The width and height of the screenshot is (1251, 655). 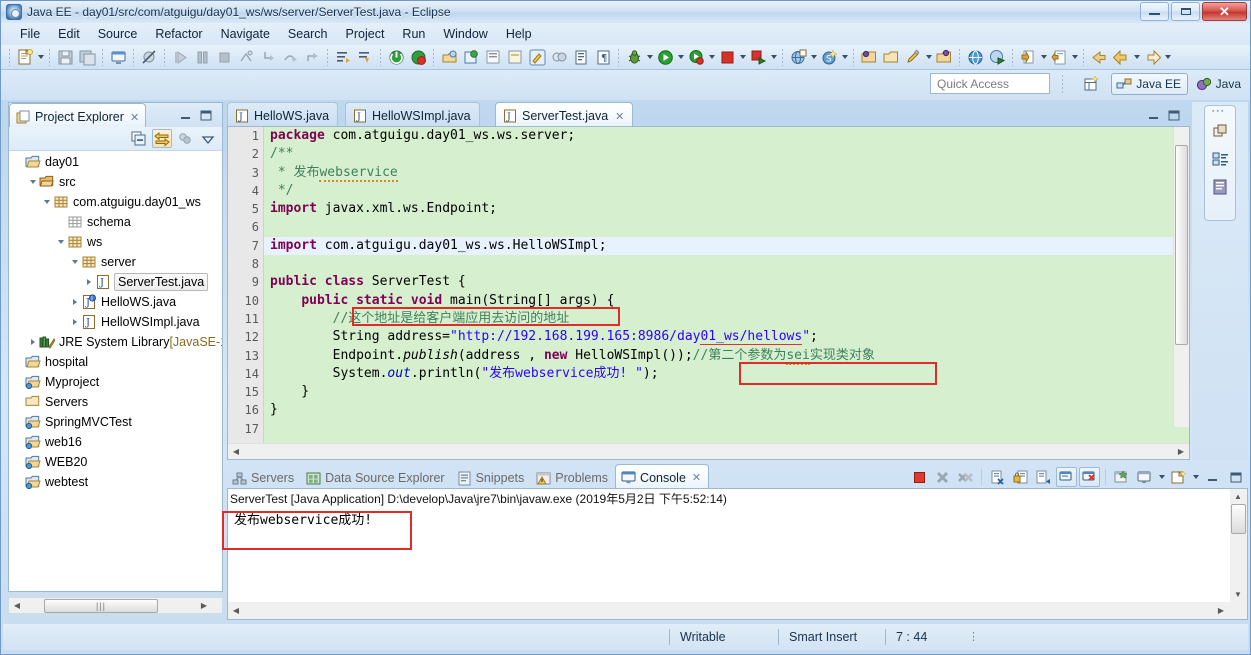 What do you see at coordinates (1178, 477) in the screenshot?
I see `open-console-button` at bounding box center [1178, 477].